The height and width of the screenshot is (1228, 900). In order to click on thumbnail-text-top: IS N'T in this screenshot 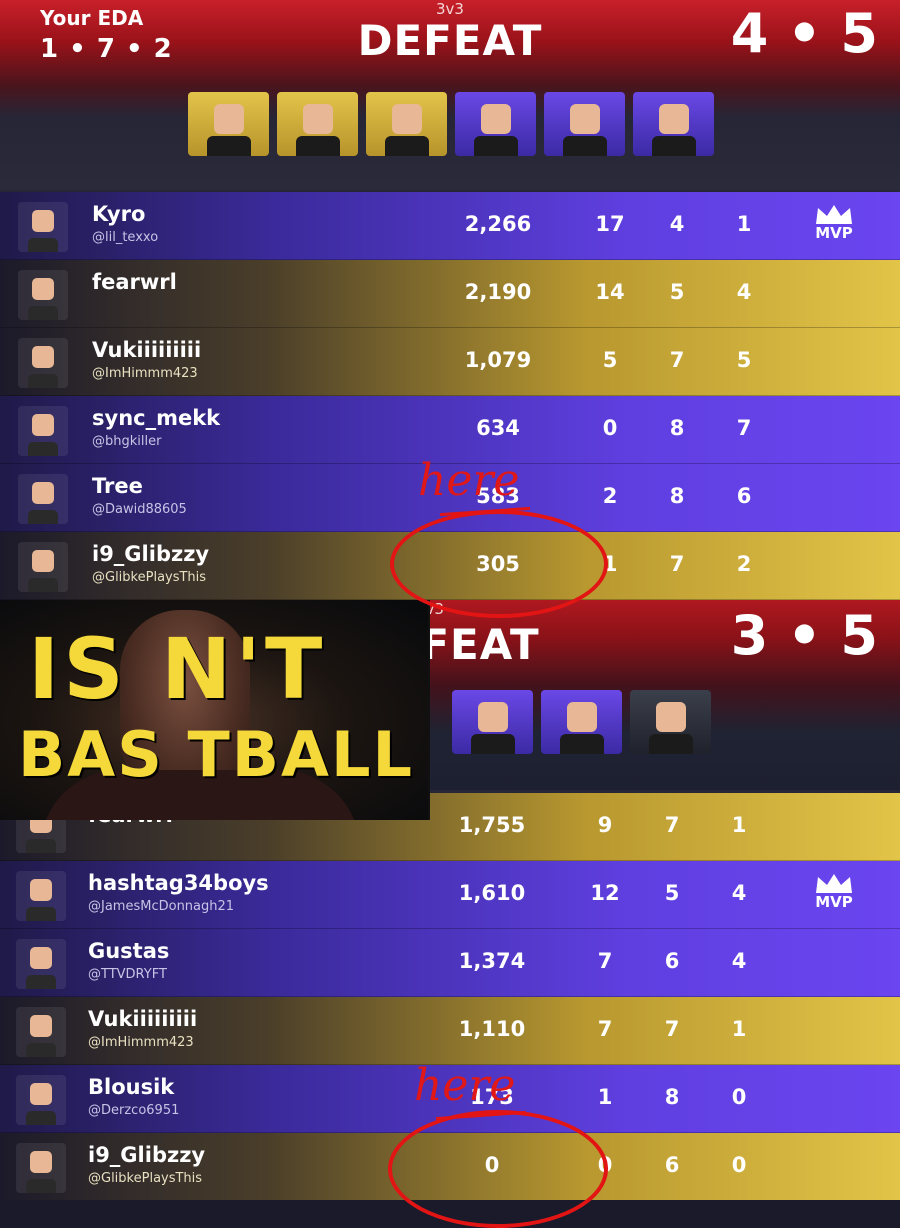, I will do `click(177, 669)`.